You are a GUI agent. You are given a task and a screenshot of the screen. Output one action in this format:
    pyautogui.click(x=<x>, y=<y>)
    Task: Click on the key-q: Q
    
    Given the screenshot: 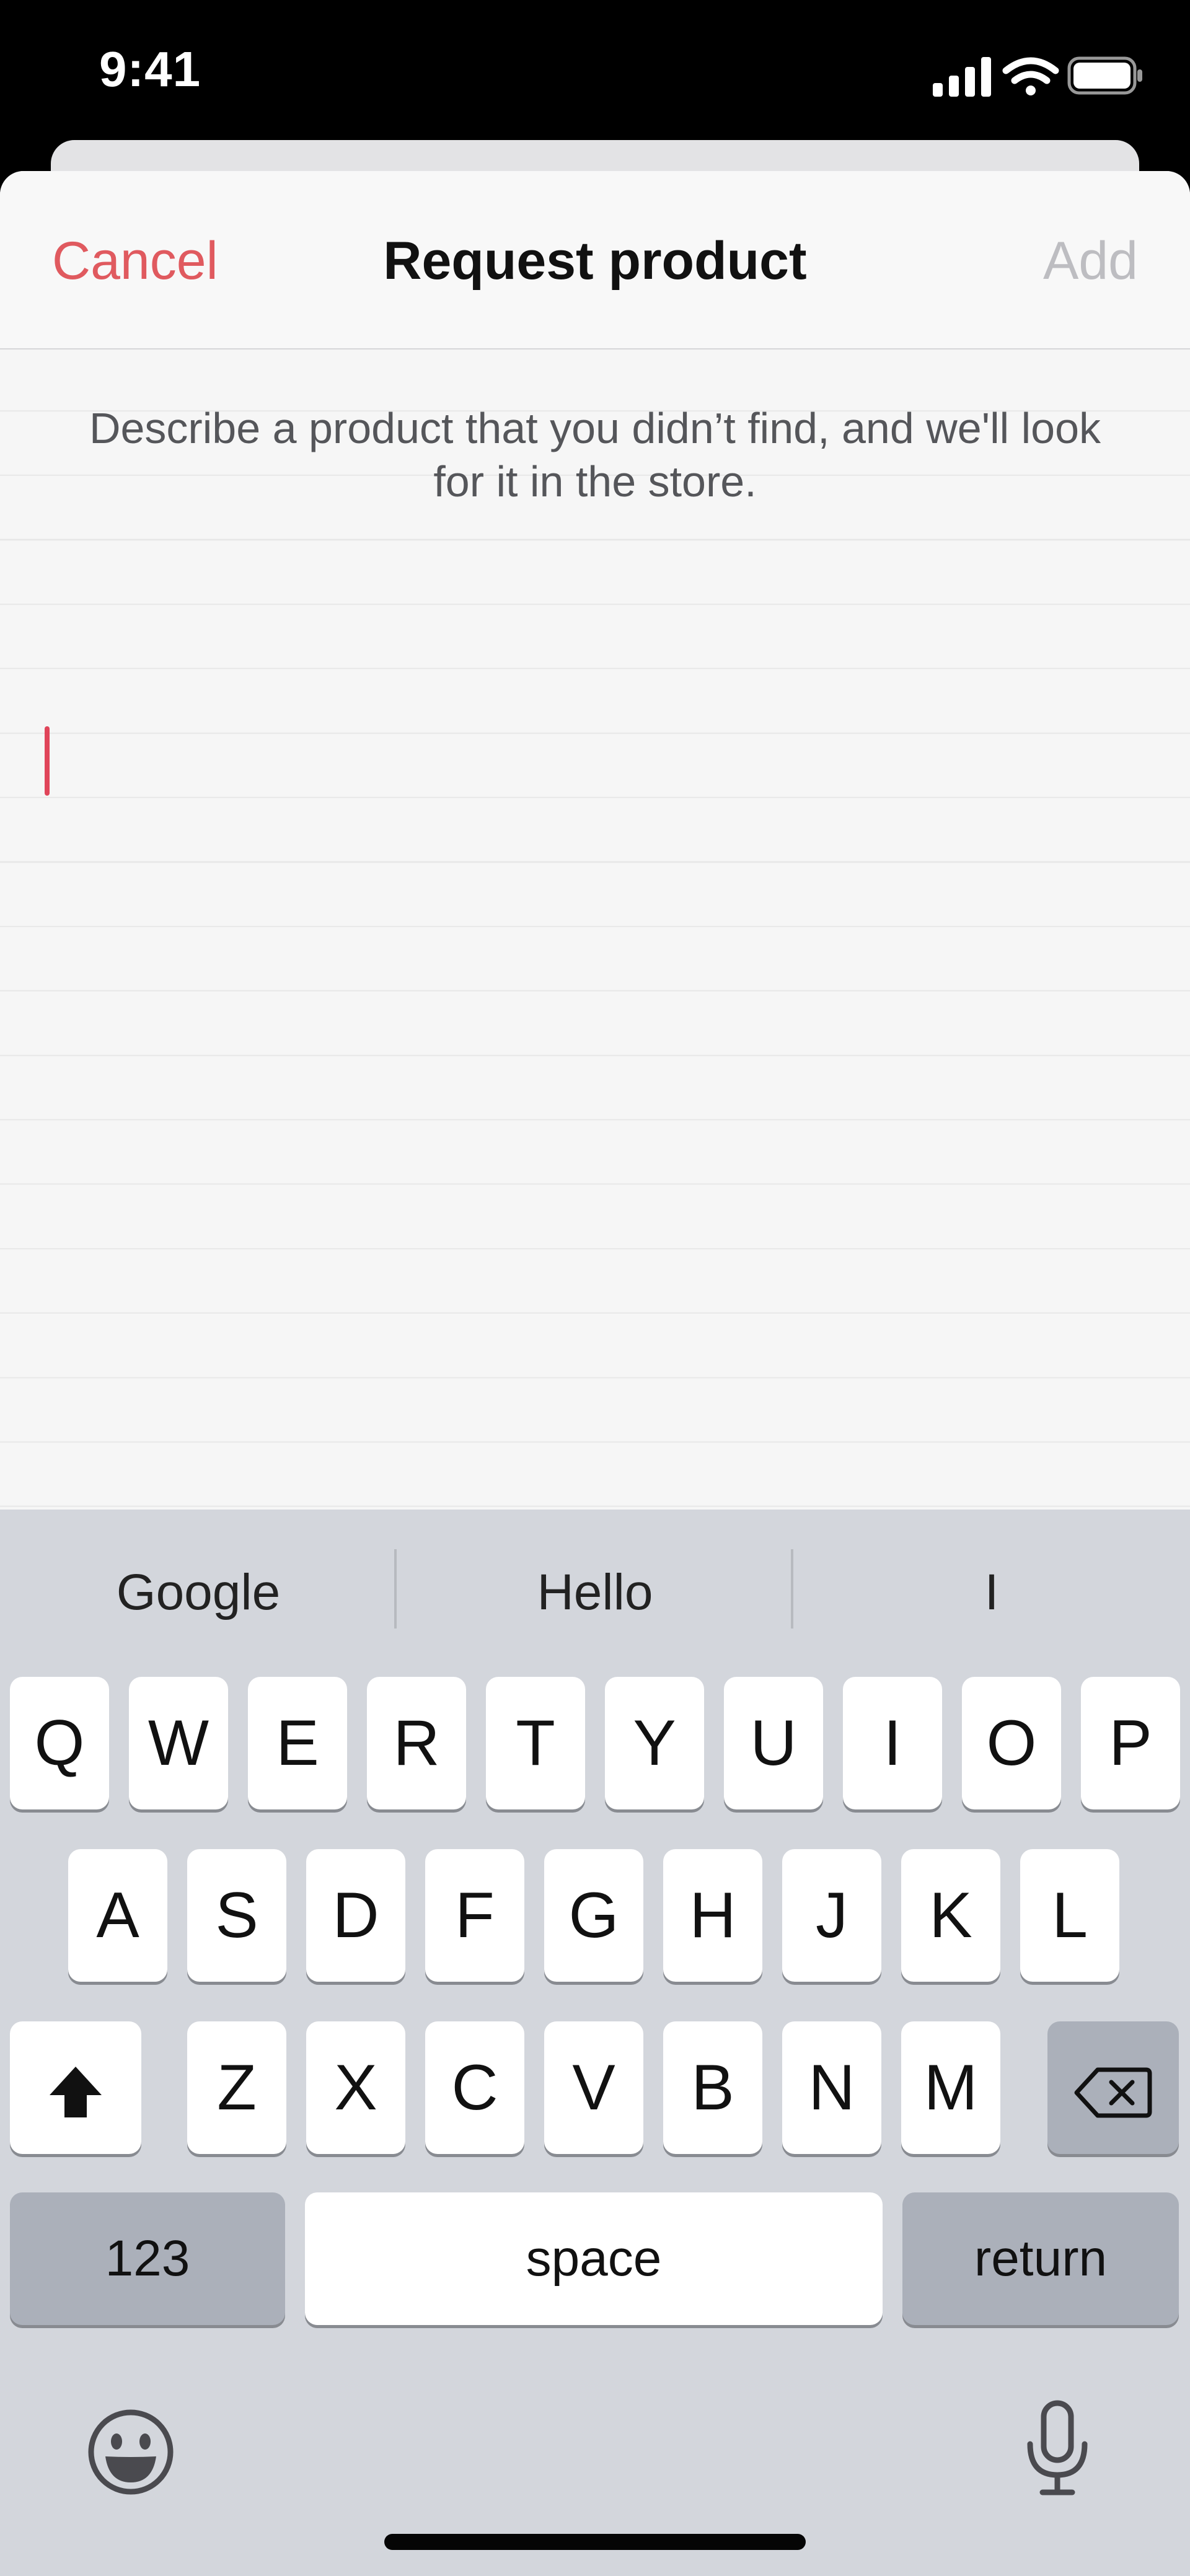 What is the action you would take?
    pyautogui.click(x=59, y=1743)
    